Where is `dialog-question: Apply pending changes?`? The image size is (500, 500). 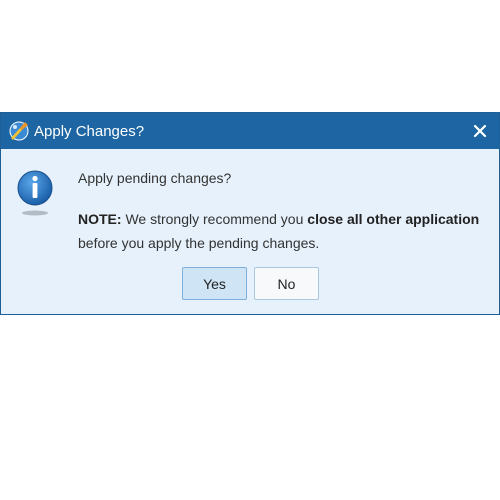 dialog-question: Apply pending changes? is located at coordinates (155, 178).